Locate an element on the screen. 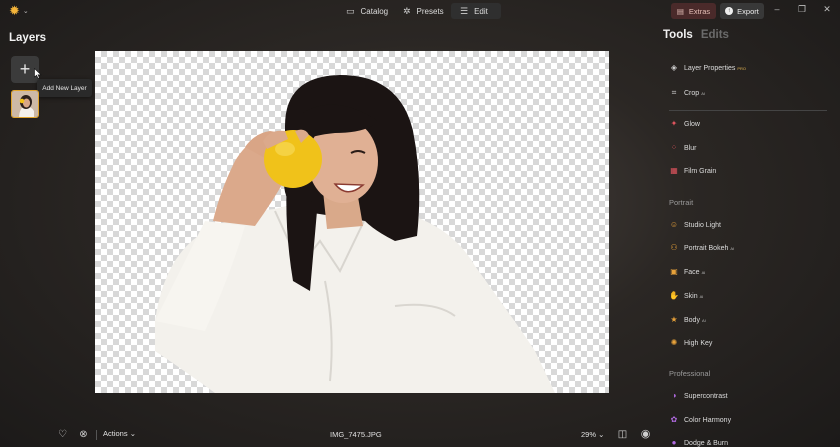 This screenshot has height=447, width=840. panel-divider is located at coordinates (748, 110).